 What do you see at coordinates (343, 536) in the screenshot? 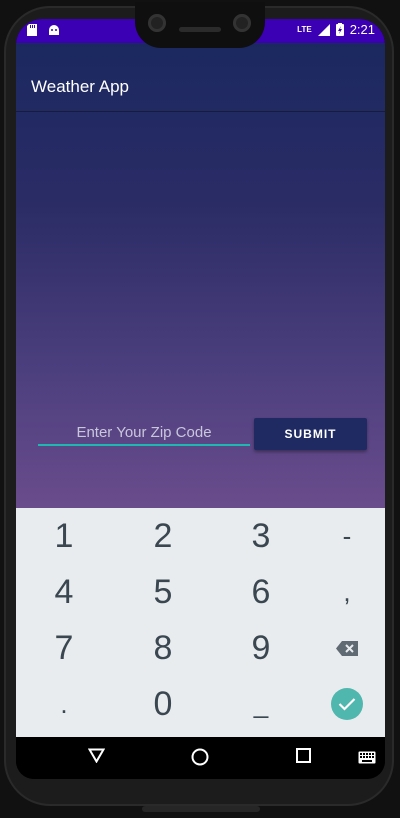
I see `key-minus: -` at bounding box center [343, 536].